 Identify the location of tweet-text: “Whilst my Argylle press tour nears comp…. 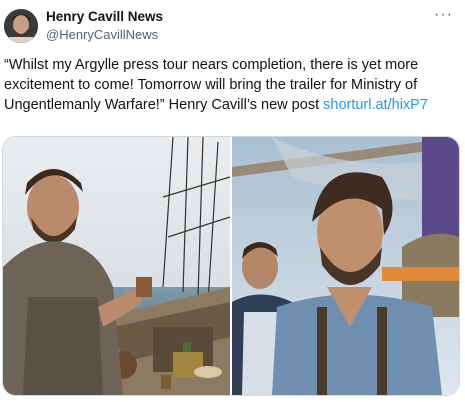
(229, 85).